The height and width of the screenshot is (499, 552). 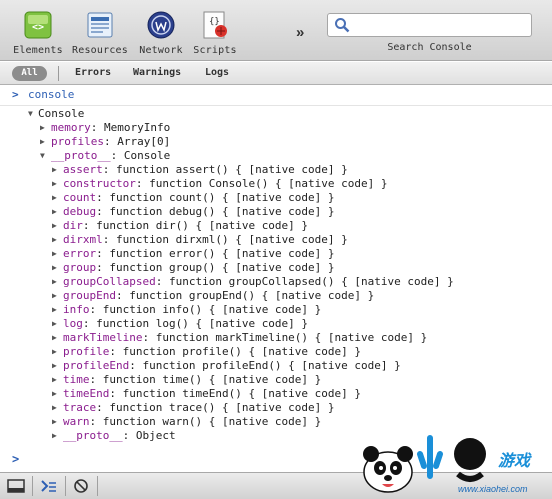 I want to click on filter-divider, so click(x=58, y=73).